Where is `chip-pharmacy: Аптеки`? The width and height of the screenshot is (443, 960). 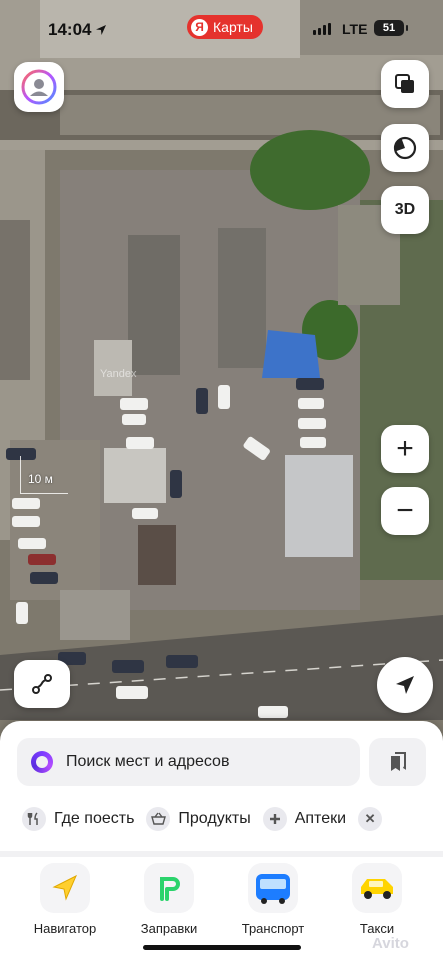
chip-pharmacy: Аптеки is located at coordinates (304, 819).